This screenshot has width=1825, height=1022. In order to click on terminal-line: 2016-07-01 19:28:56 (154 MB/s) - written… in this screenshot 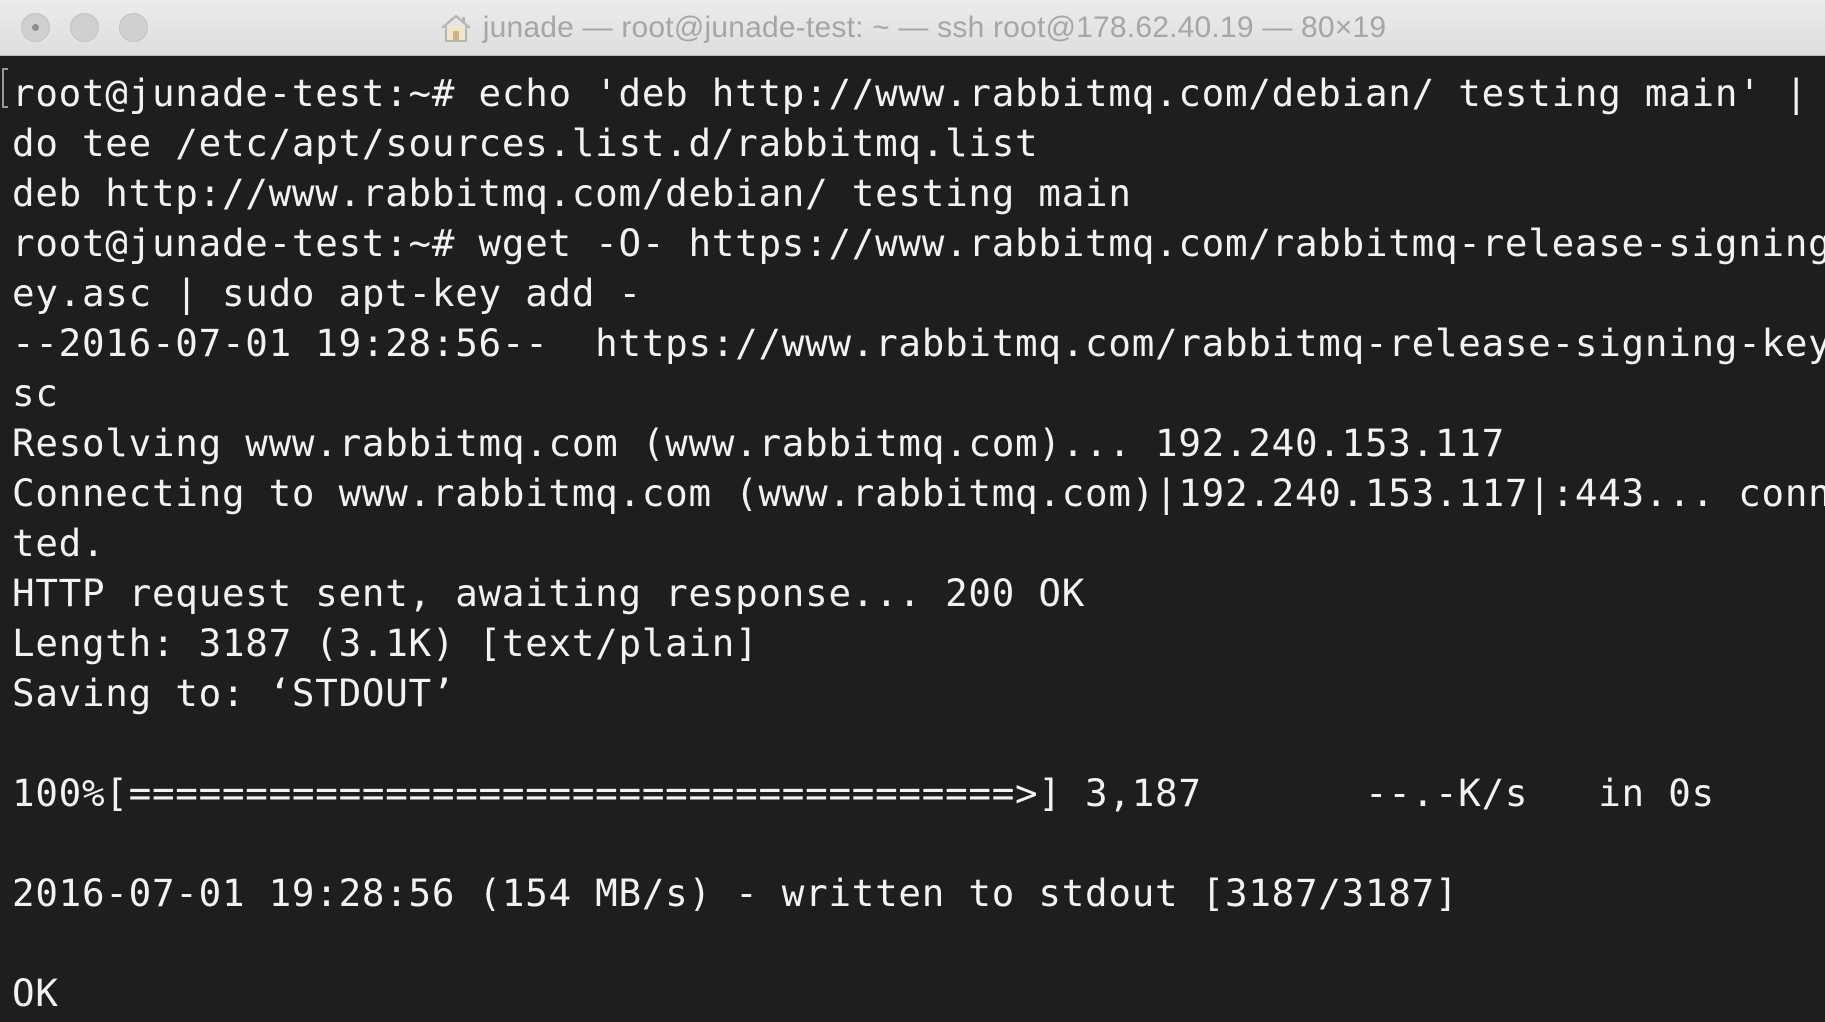, I will do `click(735, 893)`.